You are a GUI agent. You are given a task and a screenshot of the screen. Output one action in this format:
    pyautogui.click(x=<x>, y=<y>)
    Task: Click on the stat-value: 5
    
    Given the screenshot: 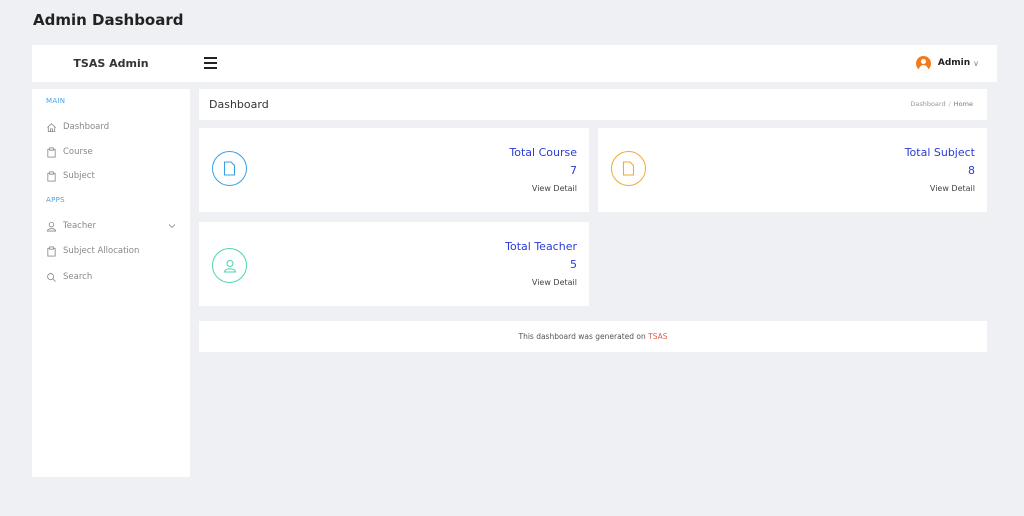 What is the action you would take?
    pyautogui.click(x=573, y=264)
    